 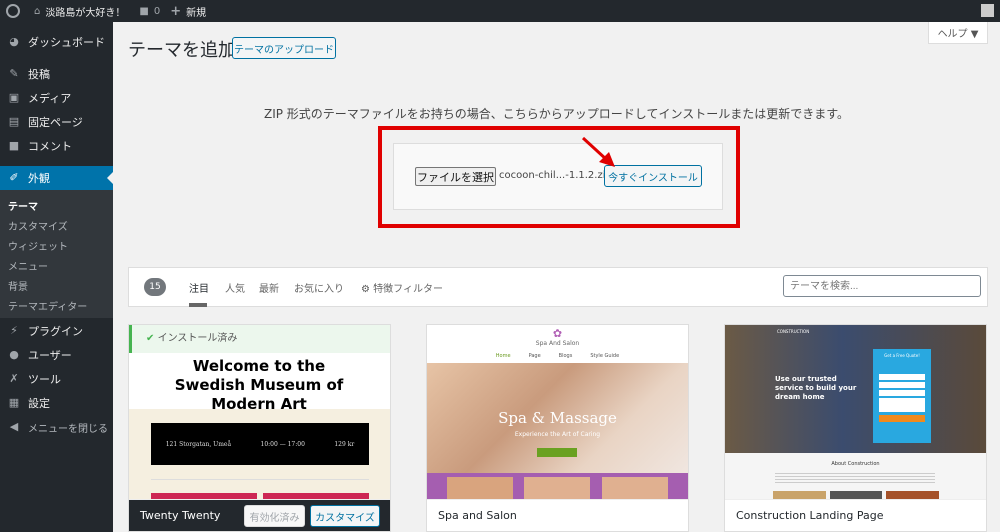 I want to click on preview-nav: Home Page Blogs Style Guide, so click(x=557, y=356).